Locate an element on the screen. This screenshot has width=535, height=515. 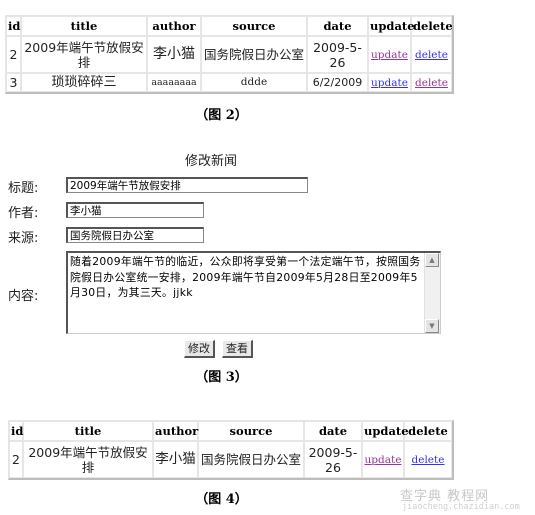
figure2-caption: （图 2） is located at coordinates (221, 115).